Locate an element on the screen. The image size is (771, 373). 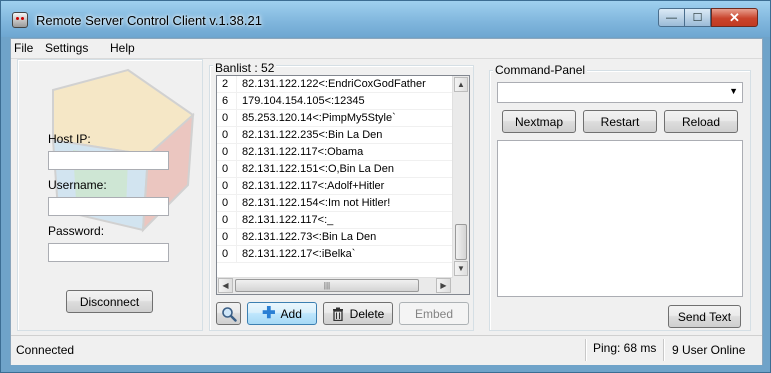
disconnect-button: Disconnect is located at coordinates (109, 301).